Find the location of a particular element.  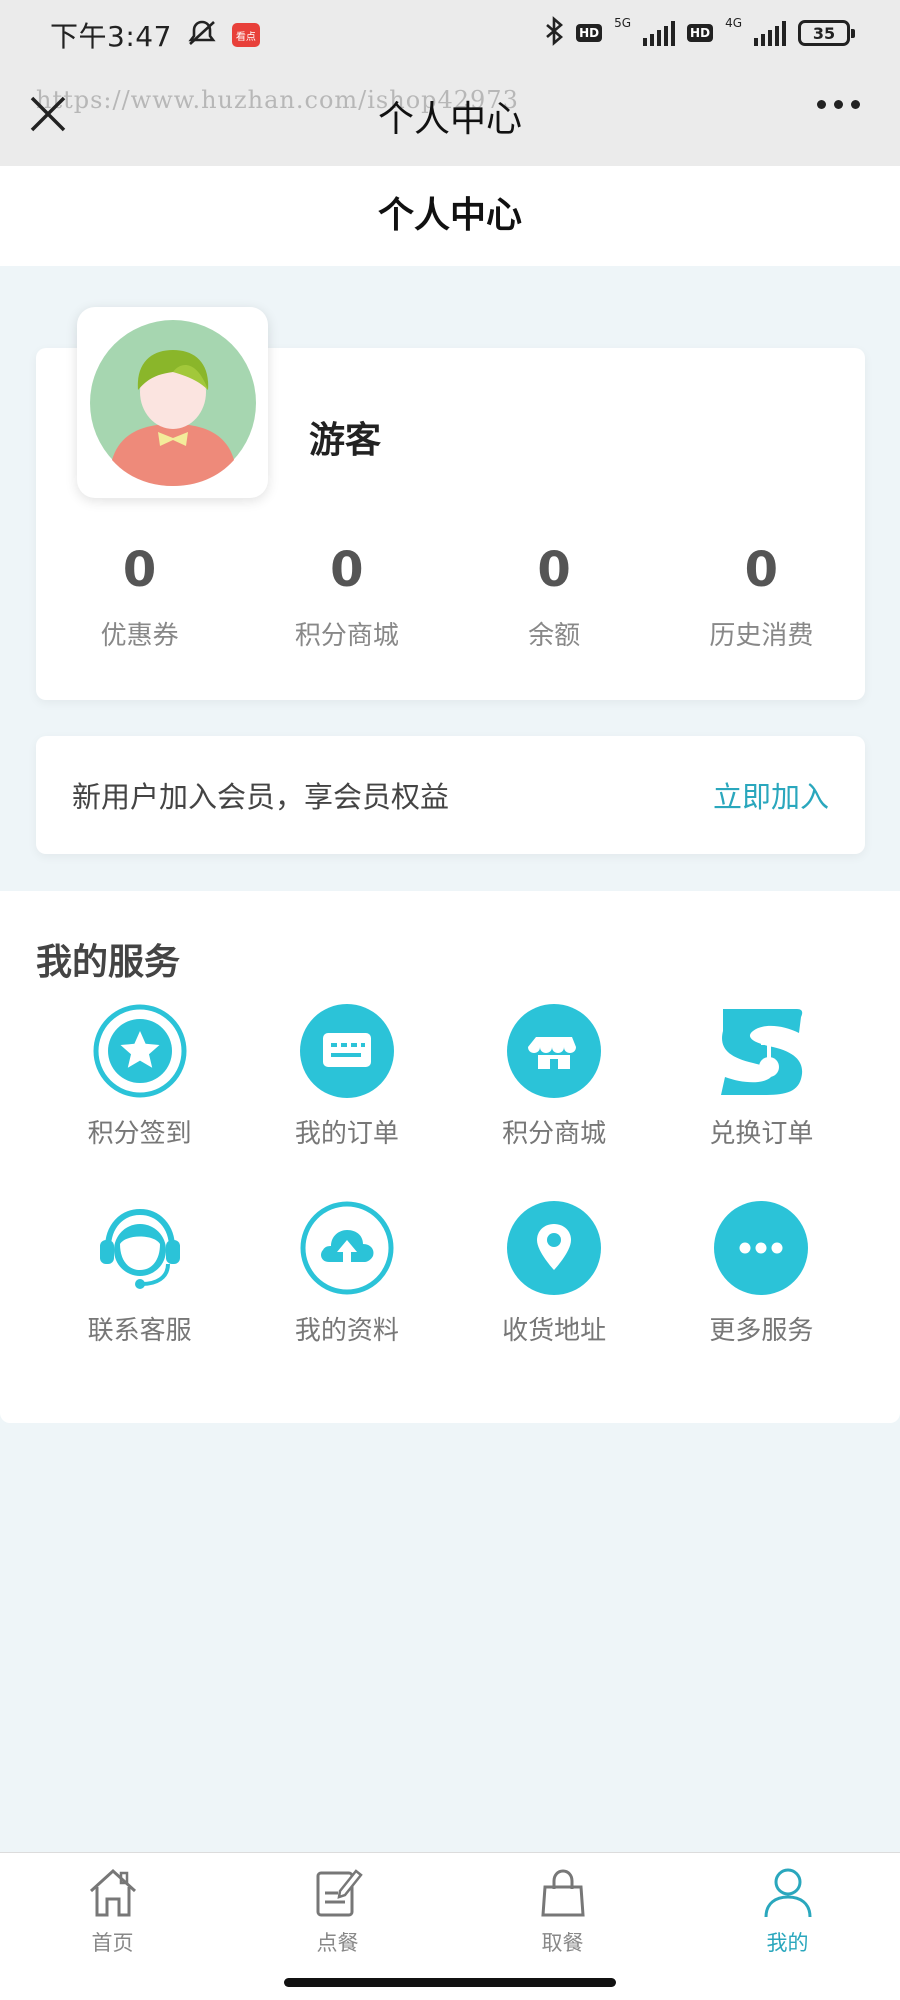

service-label: 更多服务 is located at coordinates (761, 1331).